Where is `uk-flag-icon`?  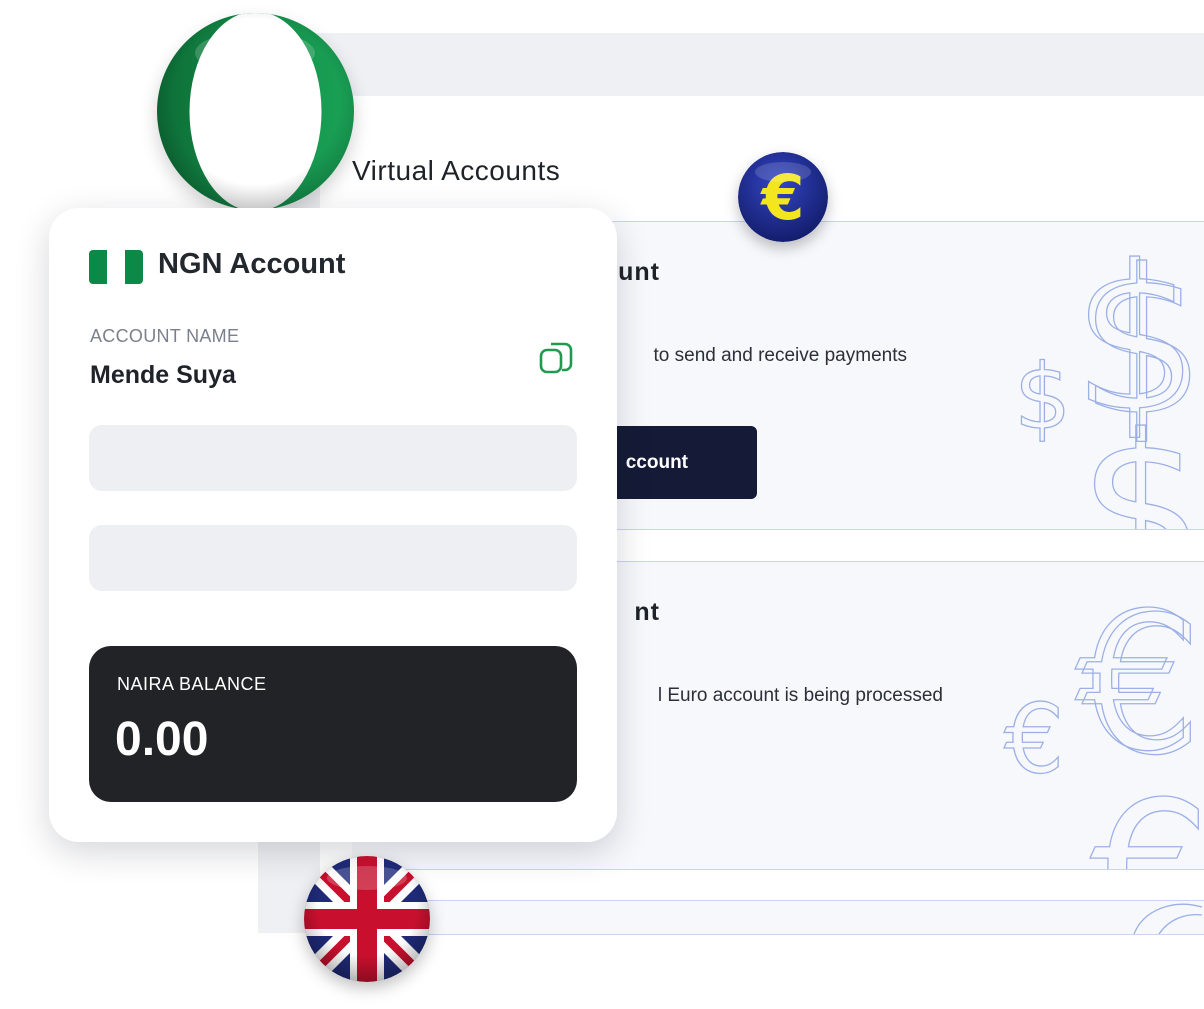 uk-flag-icon is located at coordinates (367, 919).